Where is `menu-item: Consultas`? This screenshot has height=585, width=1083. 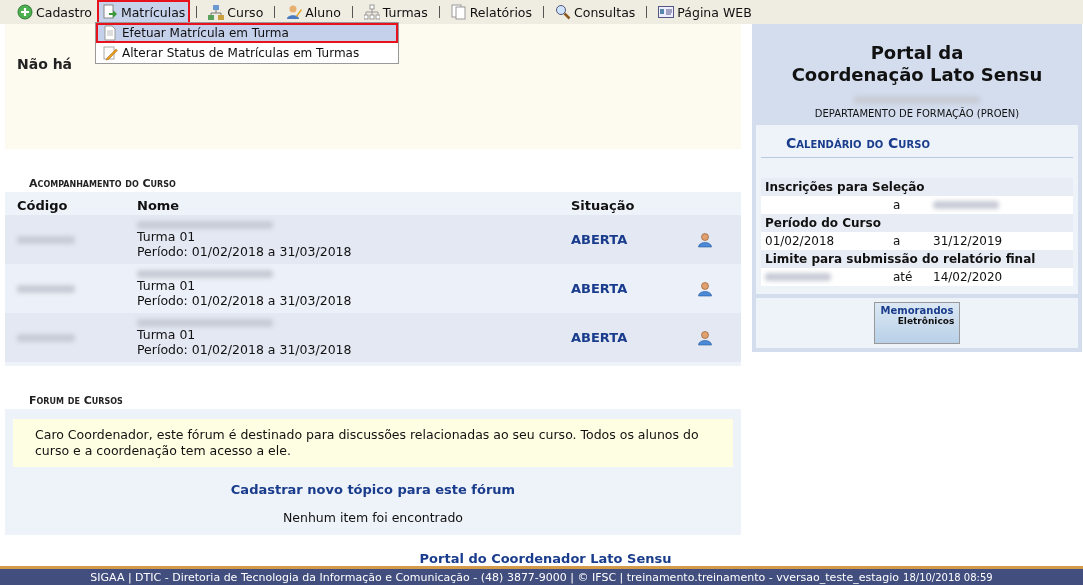 menu-item: Consultas is located at coordinates (595, 12).